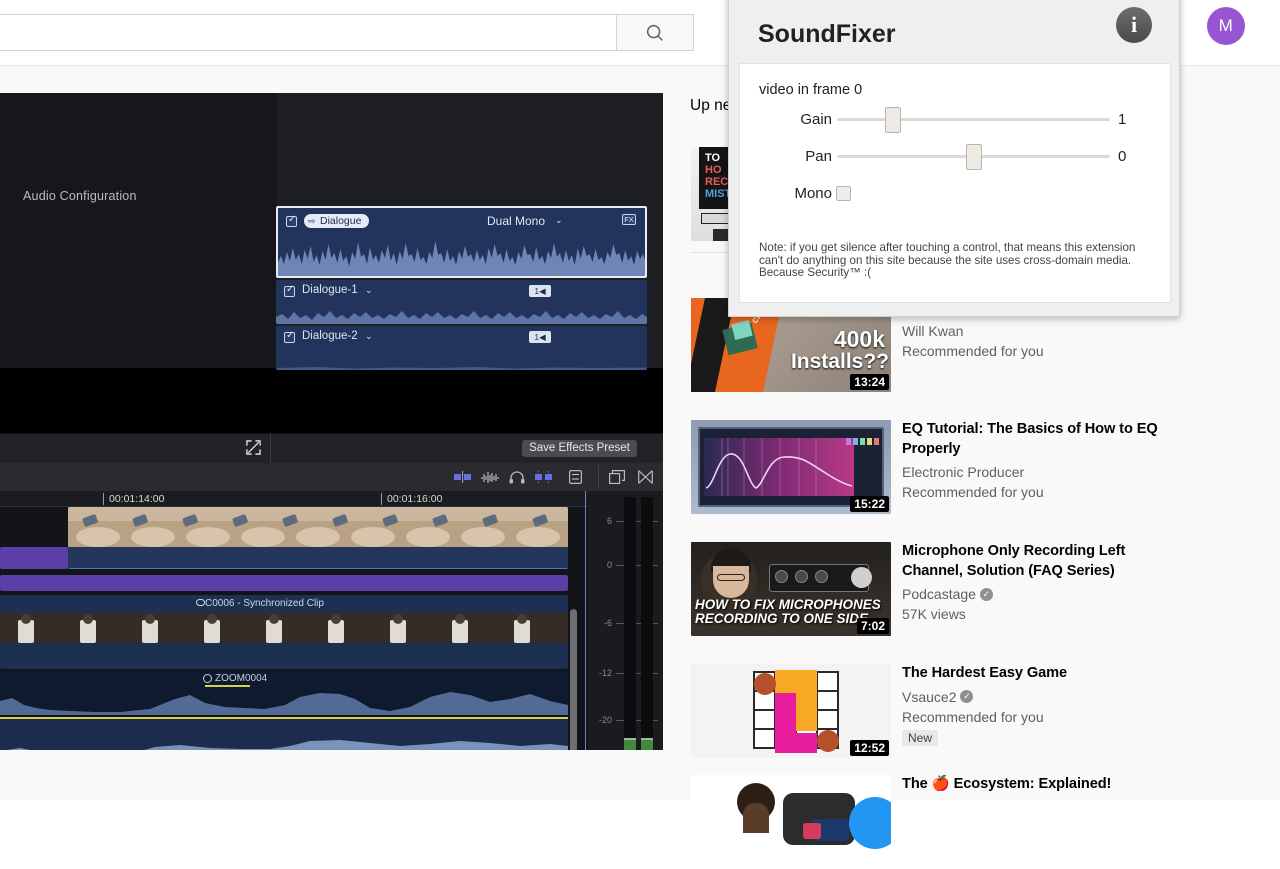 The height and width of the screenshot is (869, 1280). What do you see at coordinates (318, 538) in the screenshot?
I see `timeline-clip-video-top` at bounding box center [318, 538].